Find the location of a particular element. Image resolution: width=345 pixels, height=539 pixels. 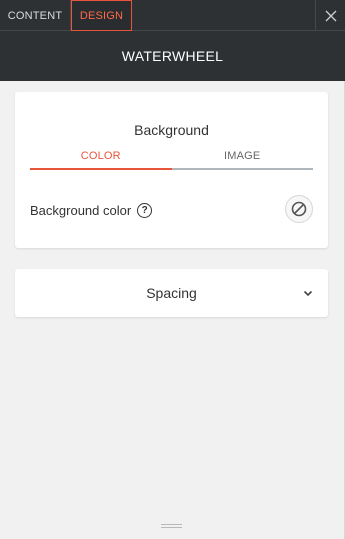

close-icon is located at coordinates (330, 15).